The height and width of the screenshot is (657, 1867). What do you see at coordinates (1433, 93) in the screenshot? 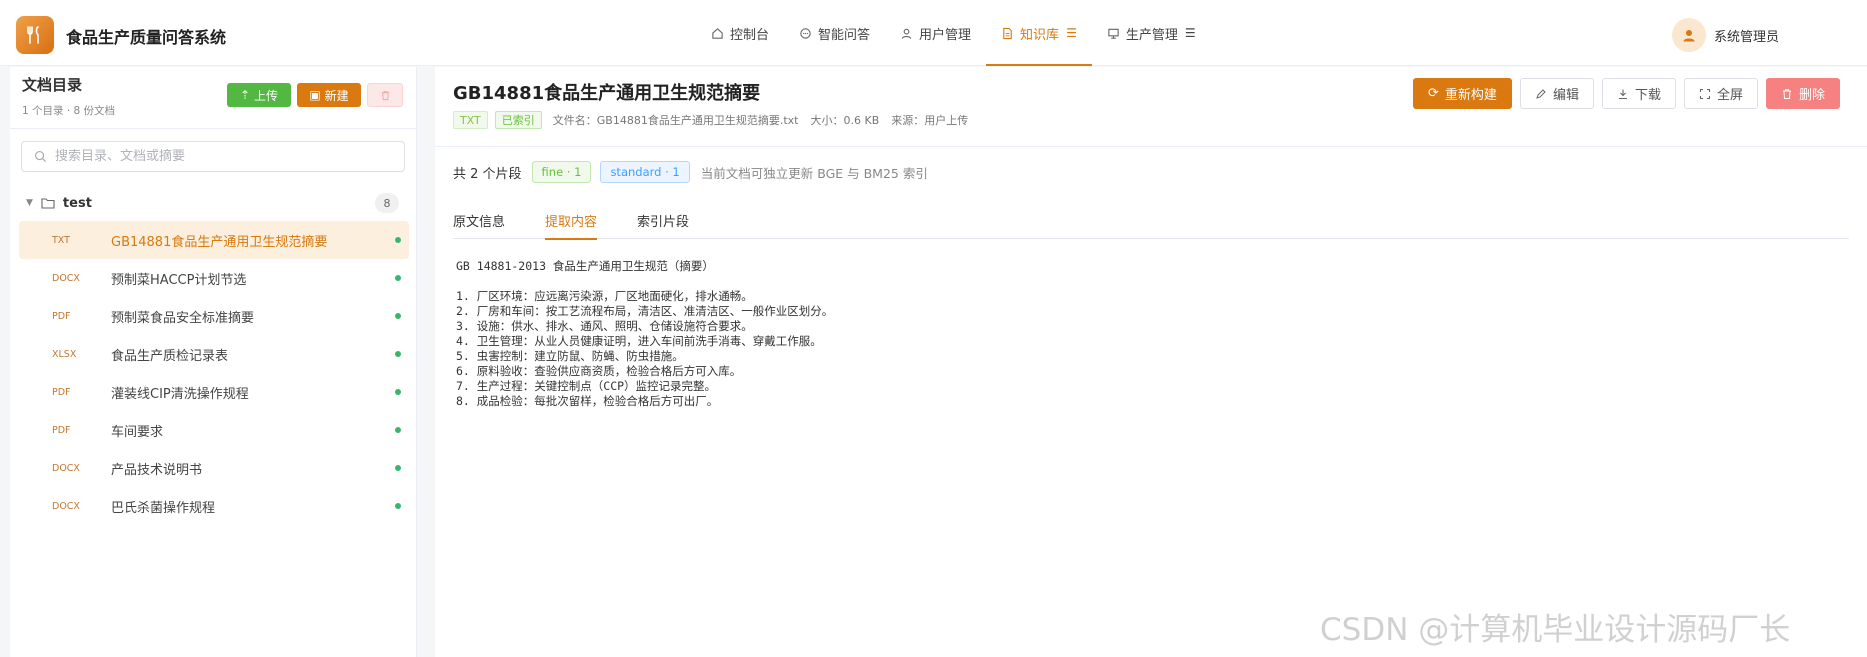
I see `refresh-icon: ⟳` at bounding box center [1433, 93].